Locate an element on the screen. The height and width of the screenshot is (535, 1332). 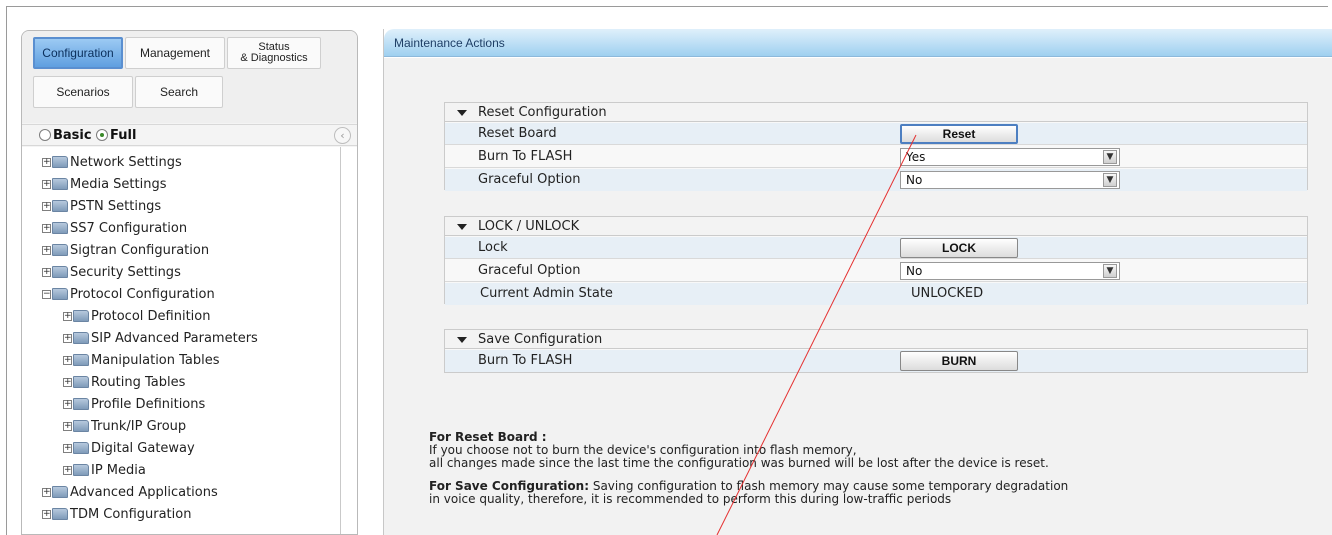
burn-to-flash-select: Yes ▼ is located at coordinates (1010, 157).